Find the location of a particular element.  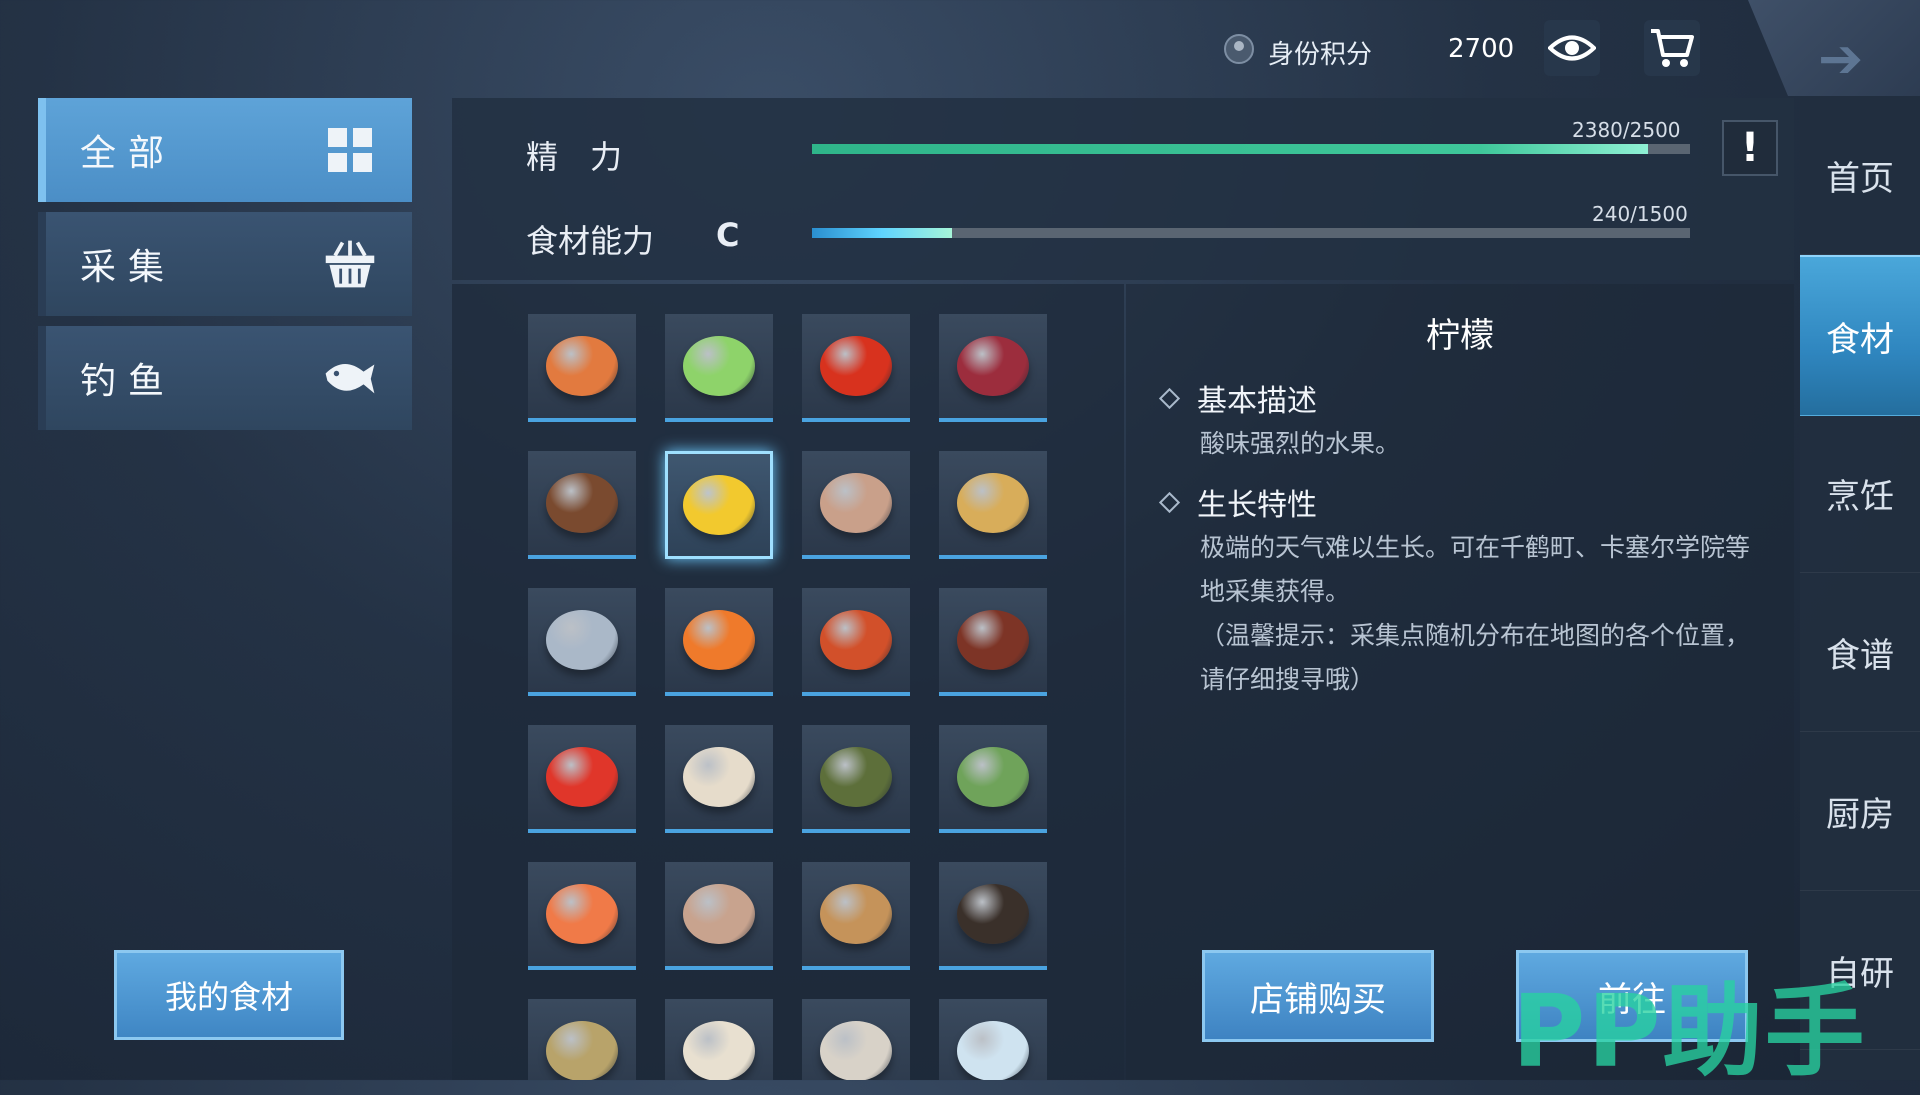

seaweed-icon is located at coordinates (856, 777).